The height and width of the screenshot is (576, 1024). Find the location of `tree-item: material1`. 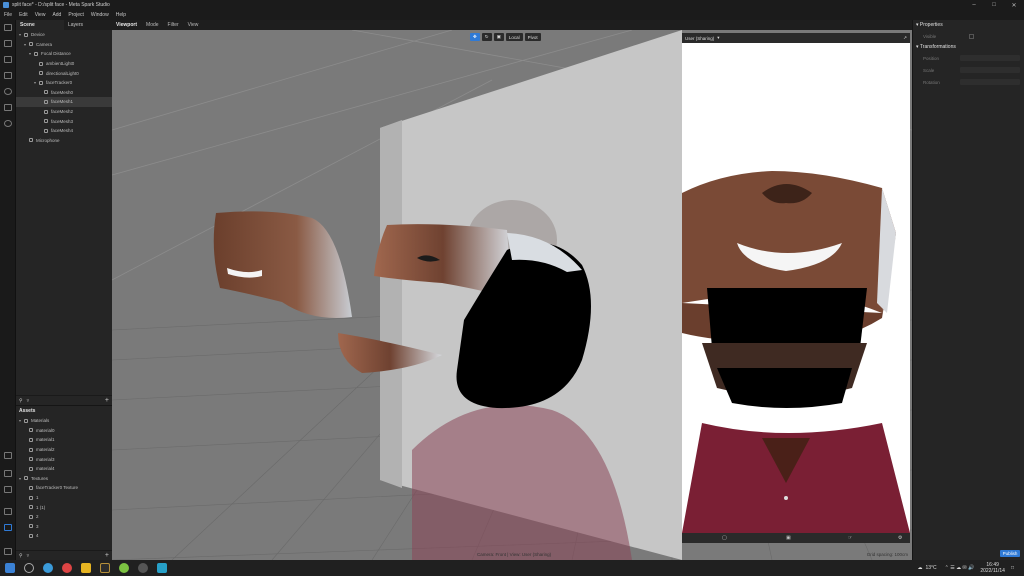

tree-item: material1 is located at coordinates (64, 440).